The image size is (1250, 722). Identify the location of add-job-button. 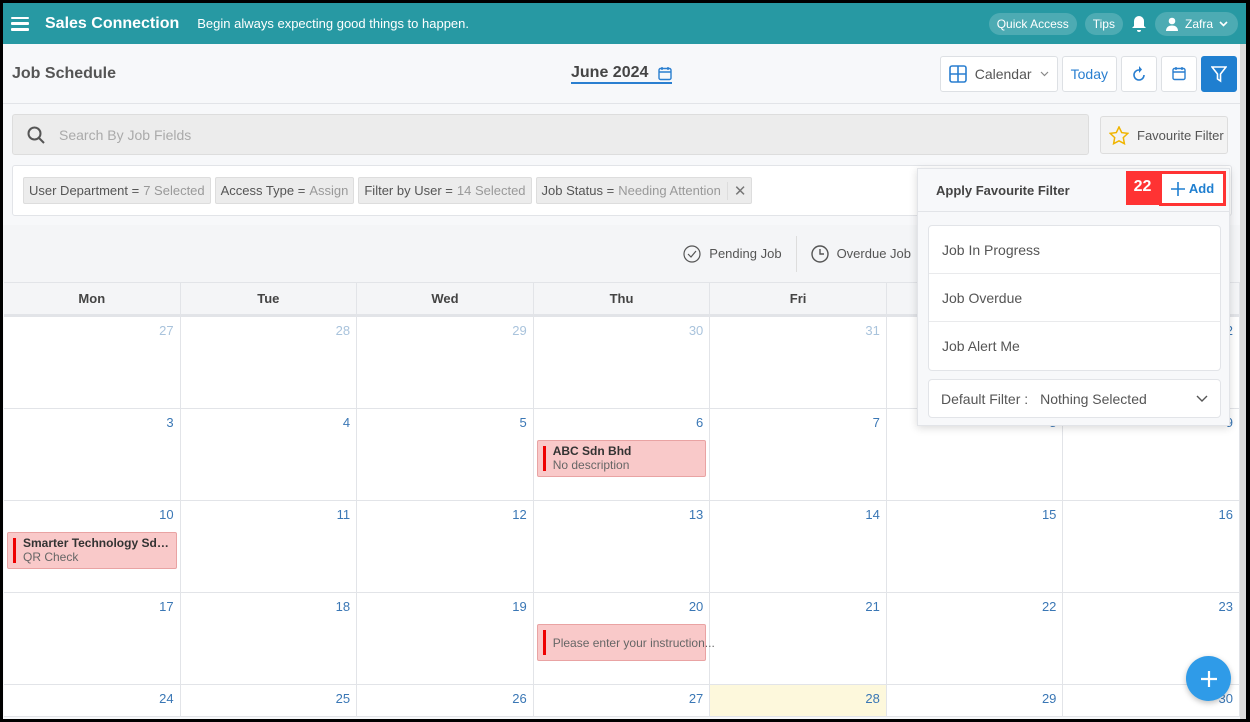
(1208, 678).